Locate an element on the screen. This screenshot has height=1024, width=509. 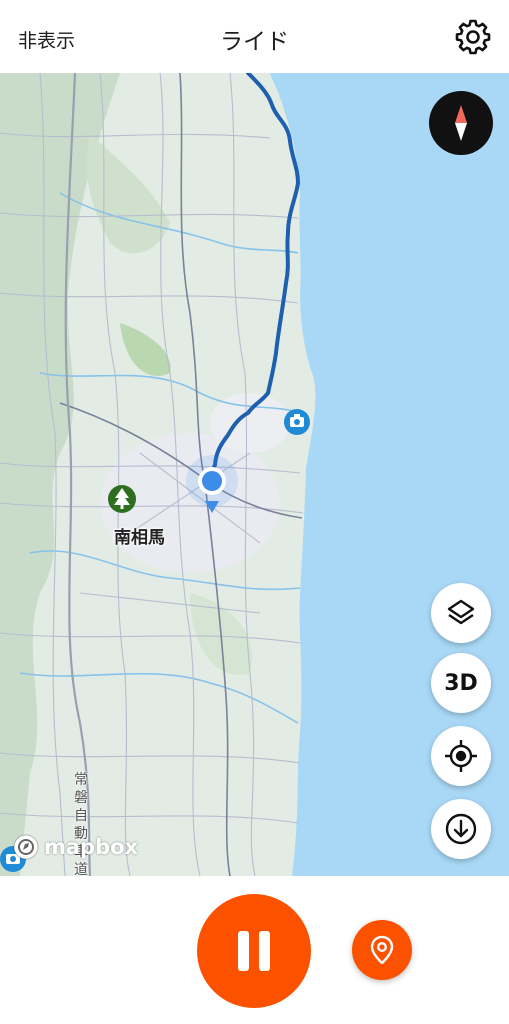
city-label: 南相馬 is located at coordinates (139, 538).